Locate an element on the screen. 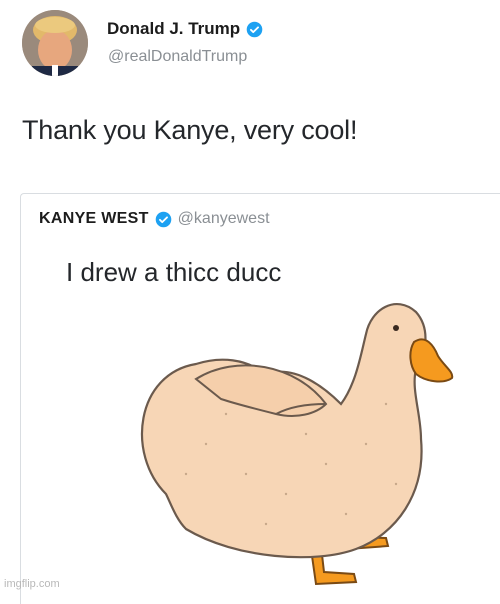  author-name: Donald J. Trump is located at coordinates (173, 29).